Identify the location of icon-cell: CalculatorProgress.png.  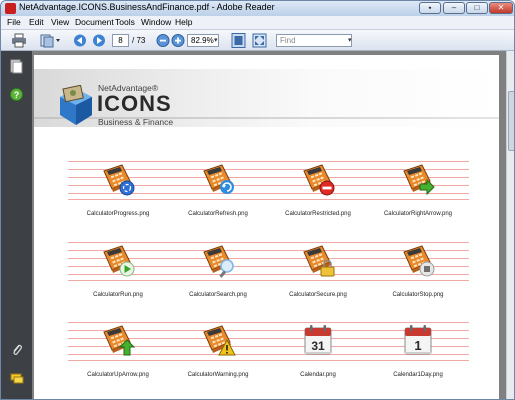
(118, 192).